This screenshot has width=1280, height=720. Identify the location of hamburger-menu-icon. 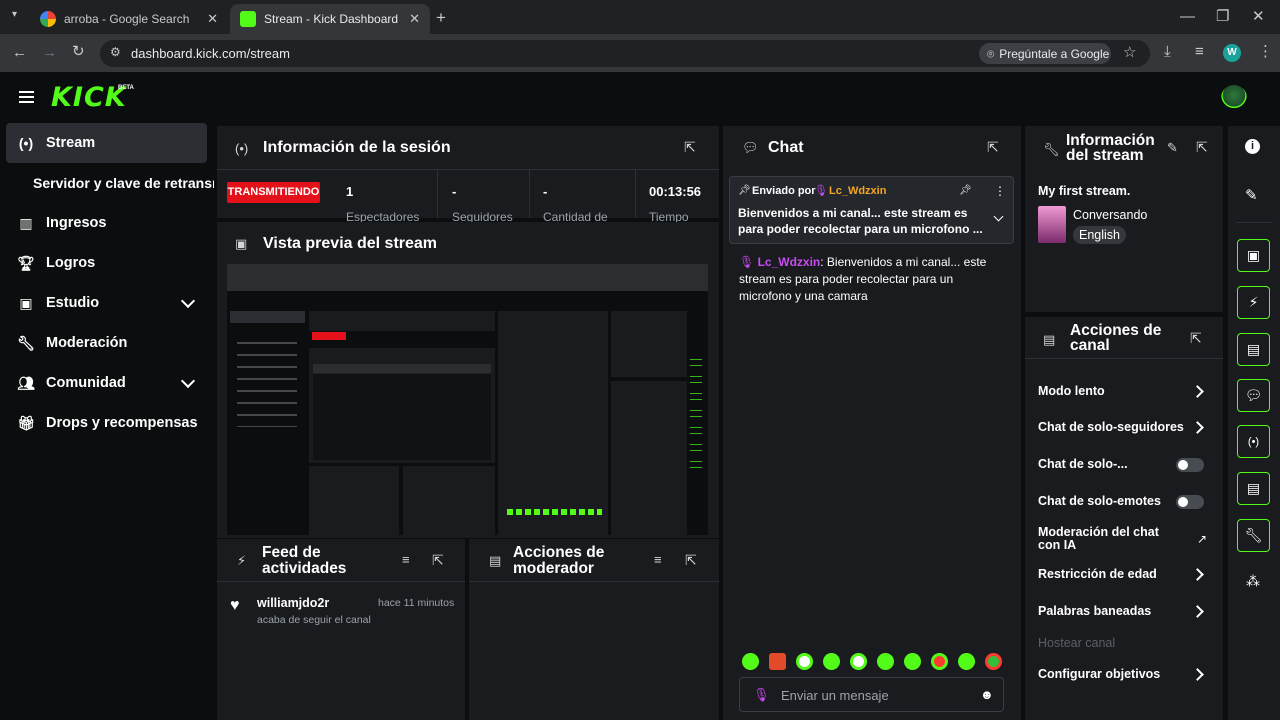
(26, 97).